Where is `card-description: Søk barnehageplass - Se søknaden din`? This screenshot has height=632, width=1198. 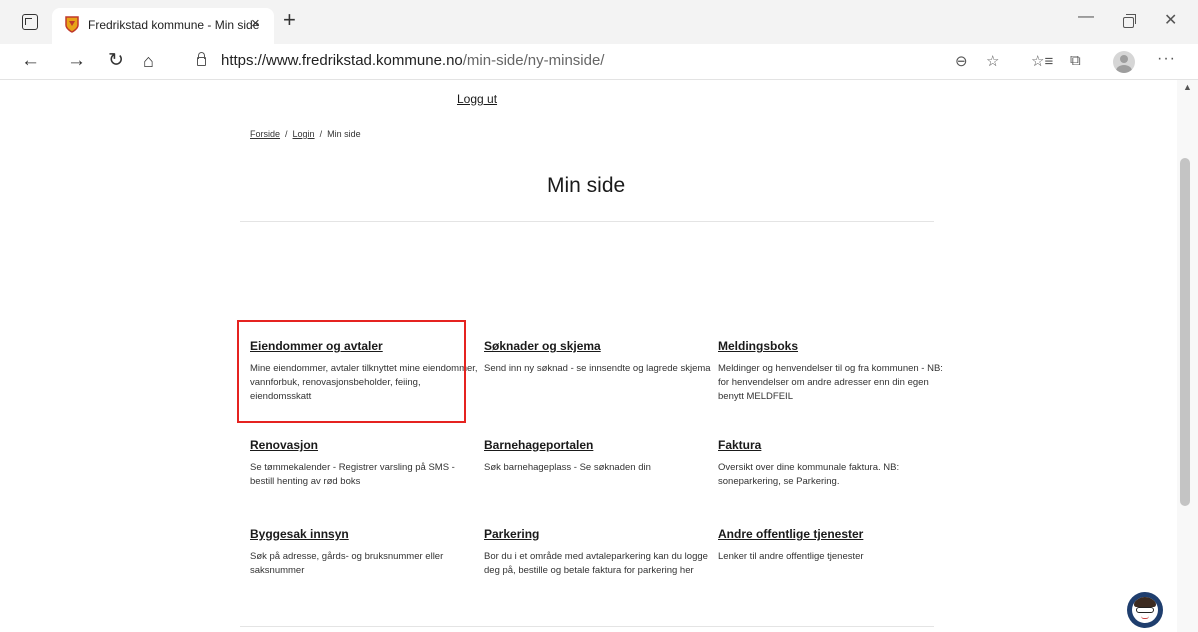 card-description: Søk barnehageplass - Se søknaden din is located at coordinates (567, 467).